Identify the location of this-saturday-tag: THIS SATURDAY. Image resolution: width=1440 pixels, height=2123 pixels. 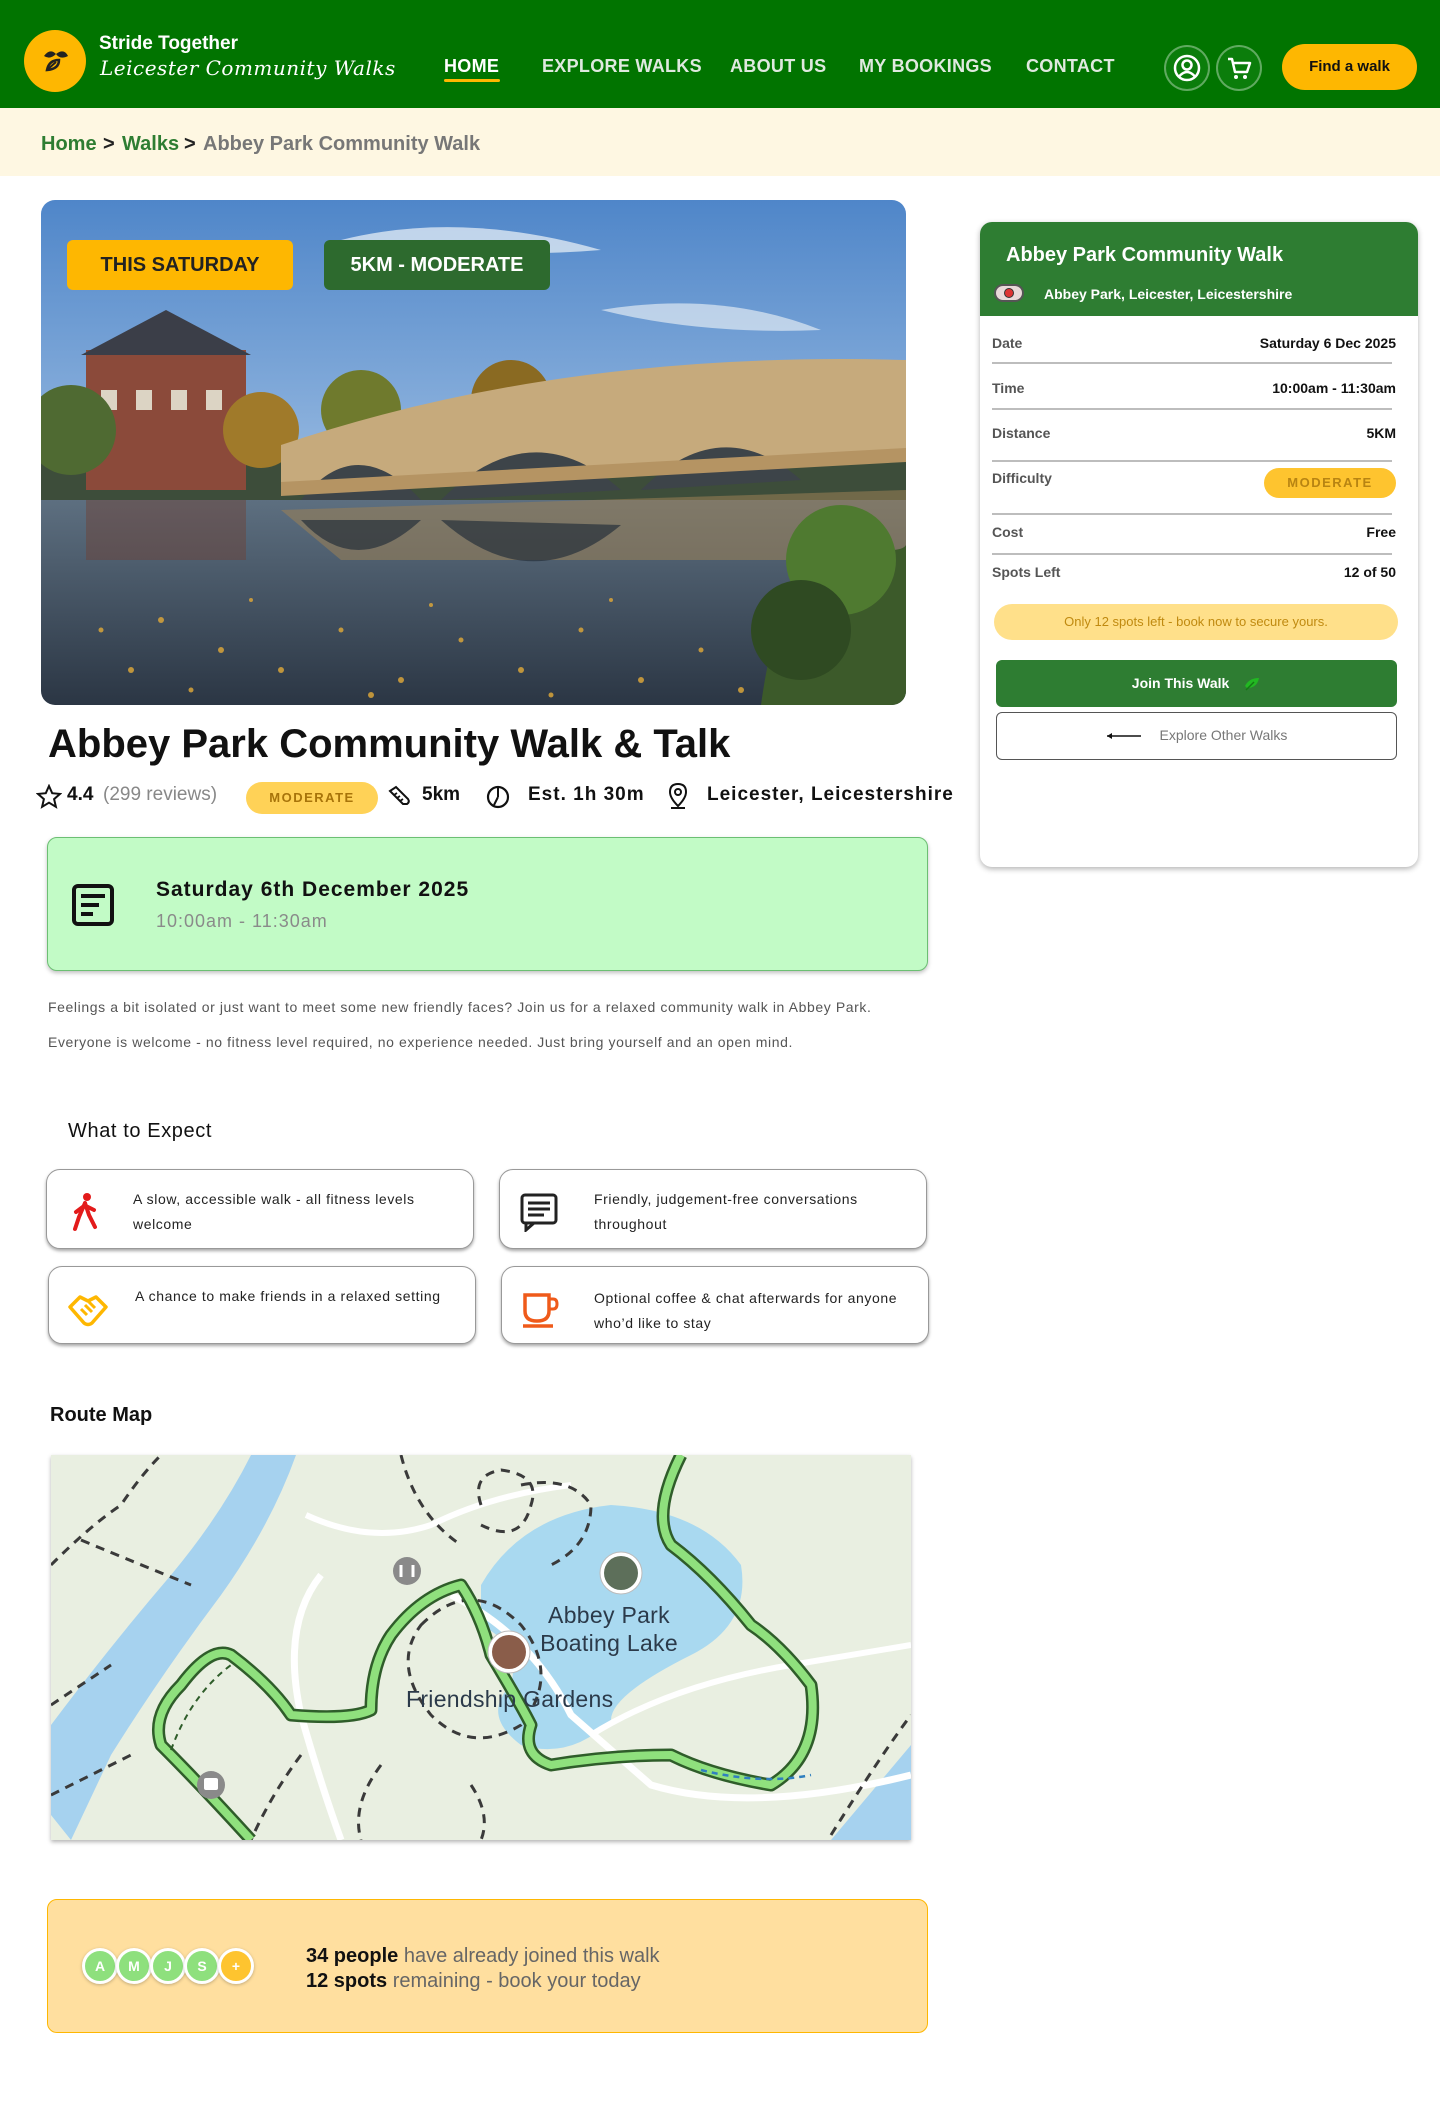
(180, 265).